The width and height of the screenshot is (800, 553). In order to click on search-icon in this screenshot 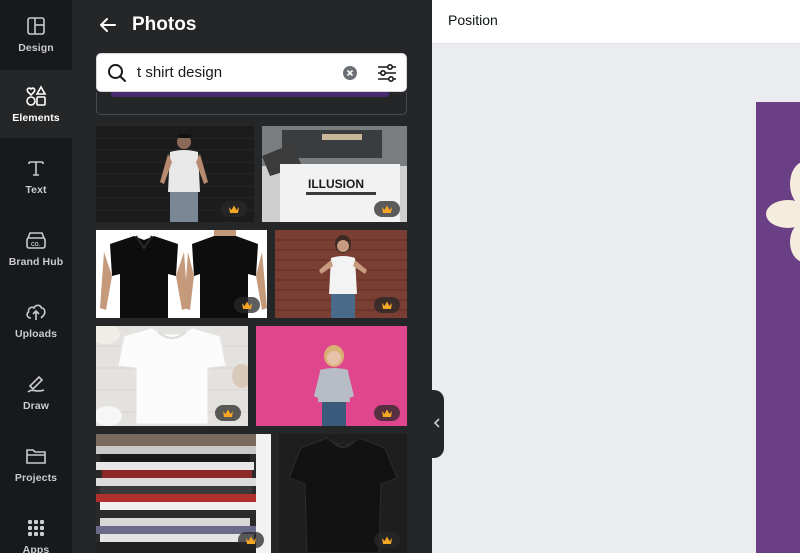, I will do `click(117, 73)`.